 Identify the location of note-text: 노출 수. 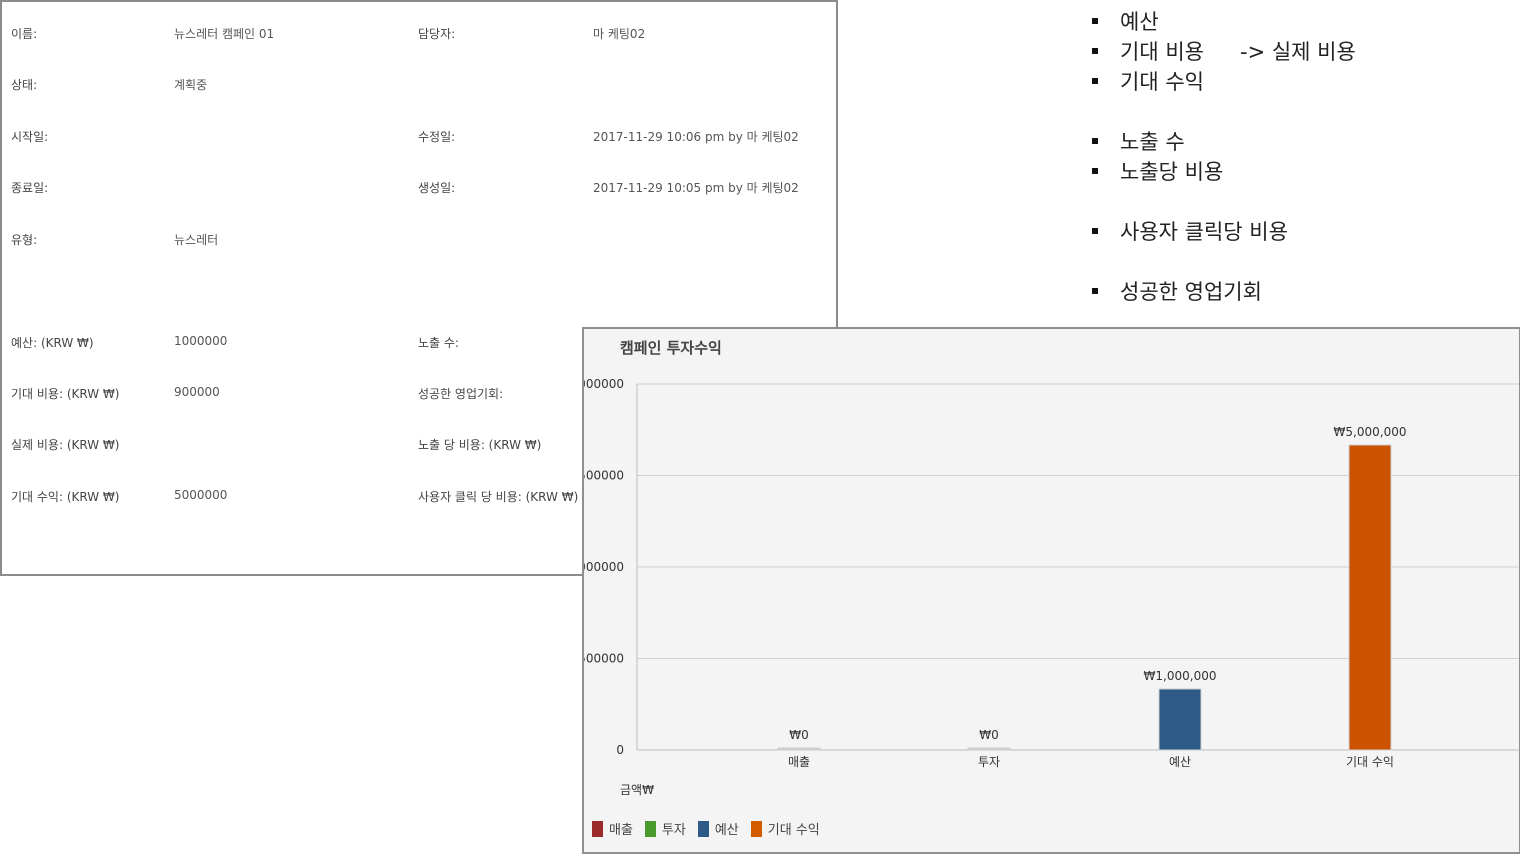
(1152, 142).